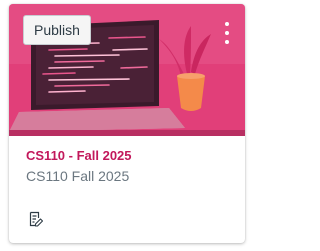 This screenshot has height=251, width=320. Describe the element at coordinates (57, 30) in the screenshot. I see `publish-button: Publish` at that location.